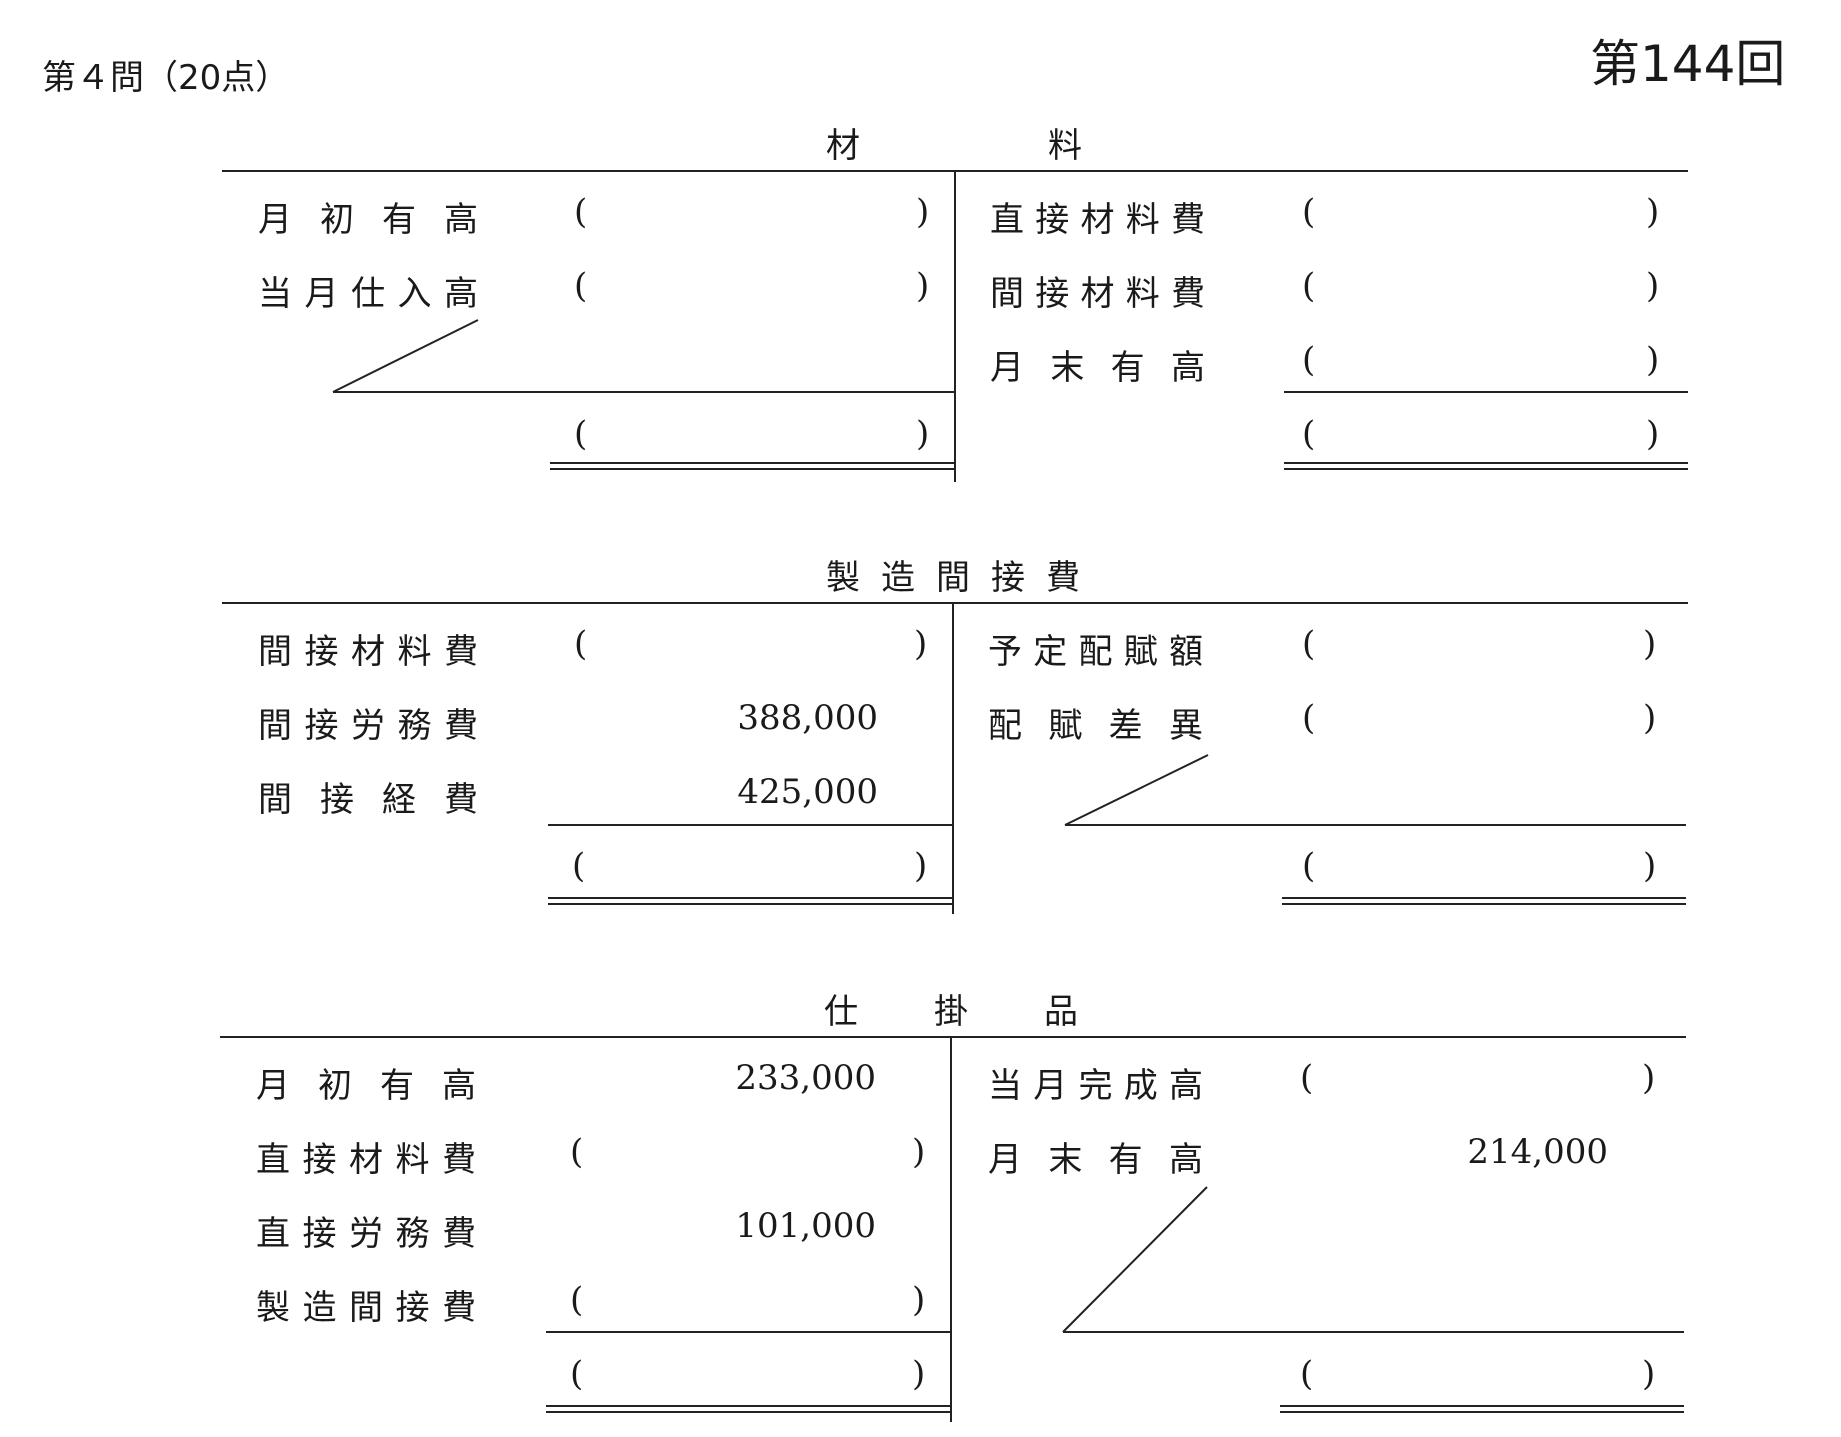 The width and height of the screenshot is (1841, 1437). What do you see at coordinates (1063, 578) in the screenshot?
I see `account-title-char: 費` at bounding box center [1063, 578].